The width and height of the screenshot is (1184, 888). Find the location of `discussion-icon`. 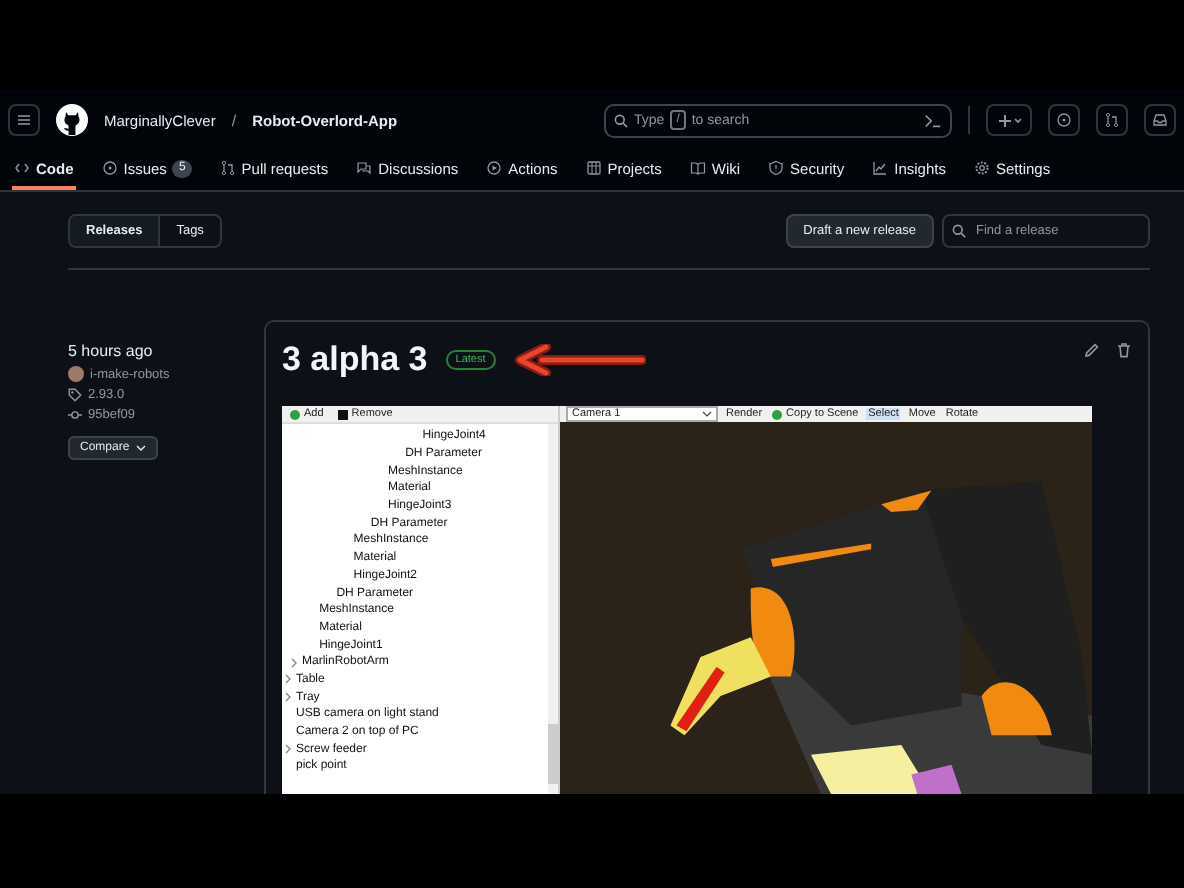

discussion-icon is located at coordinates (364, 168).